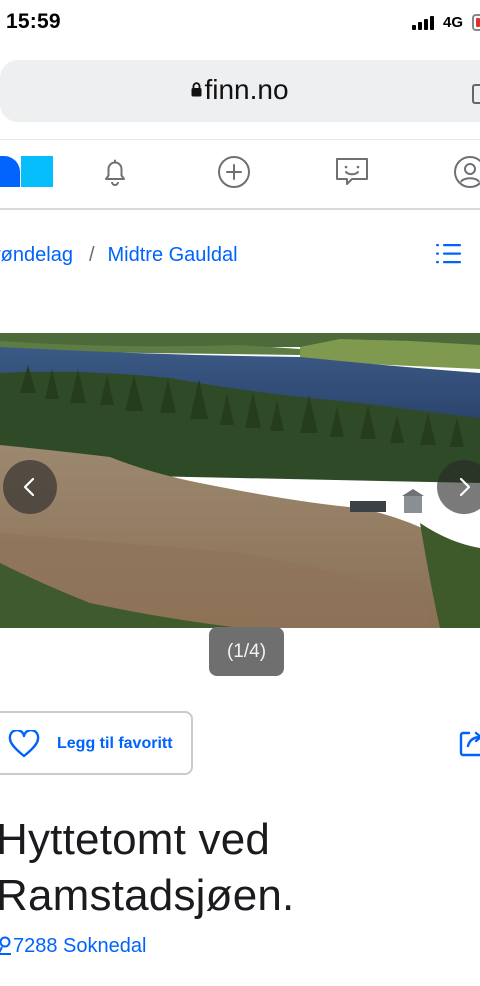  Describe the element at coordinates (466, 172) in the screenshot. I see `profile-icon` at that location.